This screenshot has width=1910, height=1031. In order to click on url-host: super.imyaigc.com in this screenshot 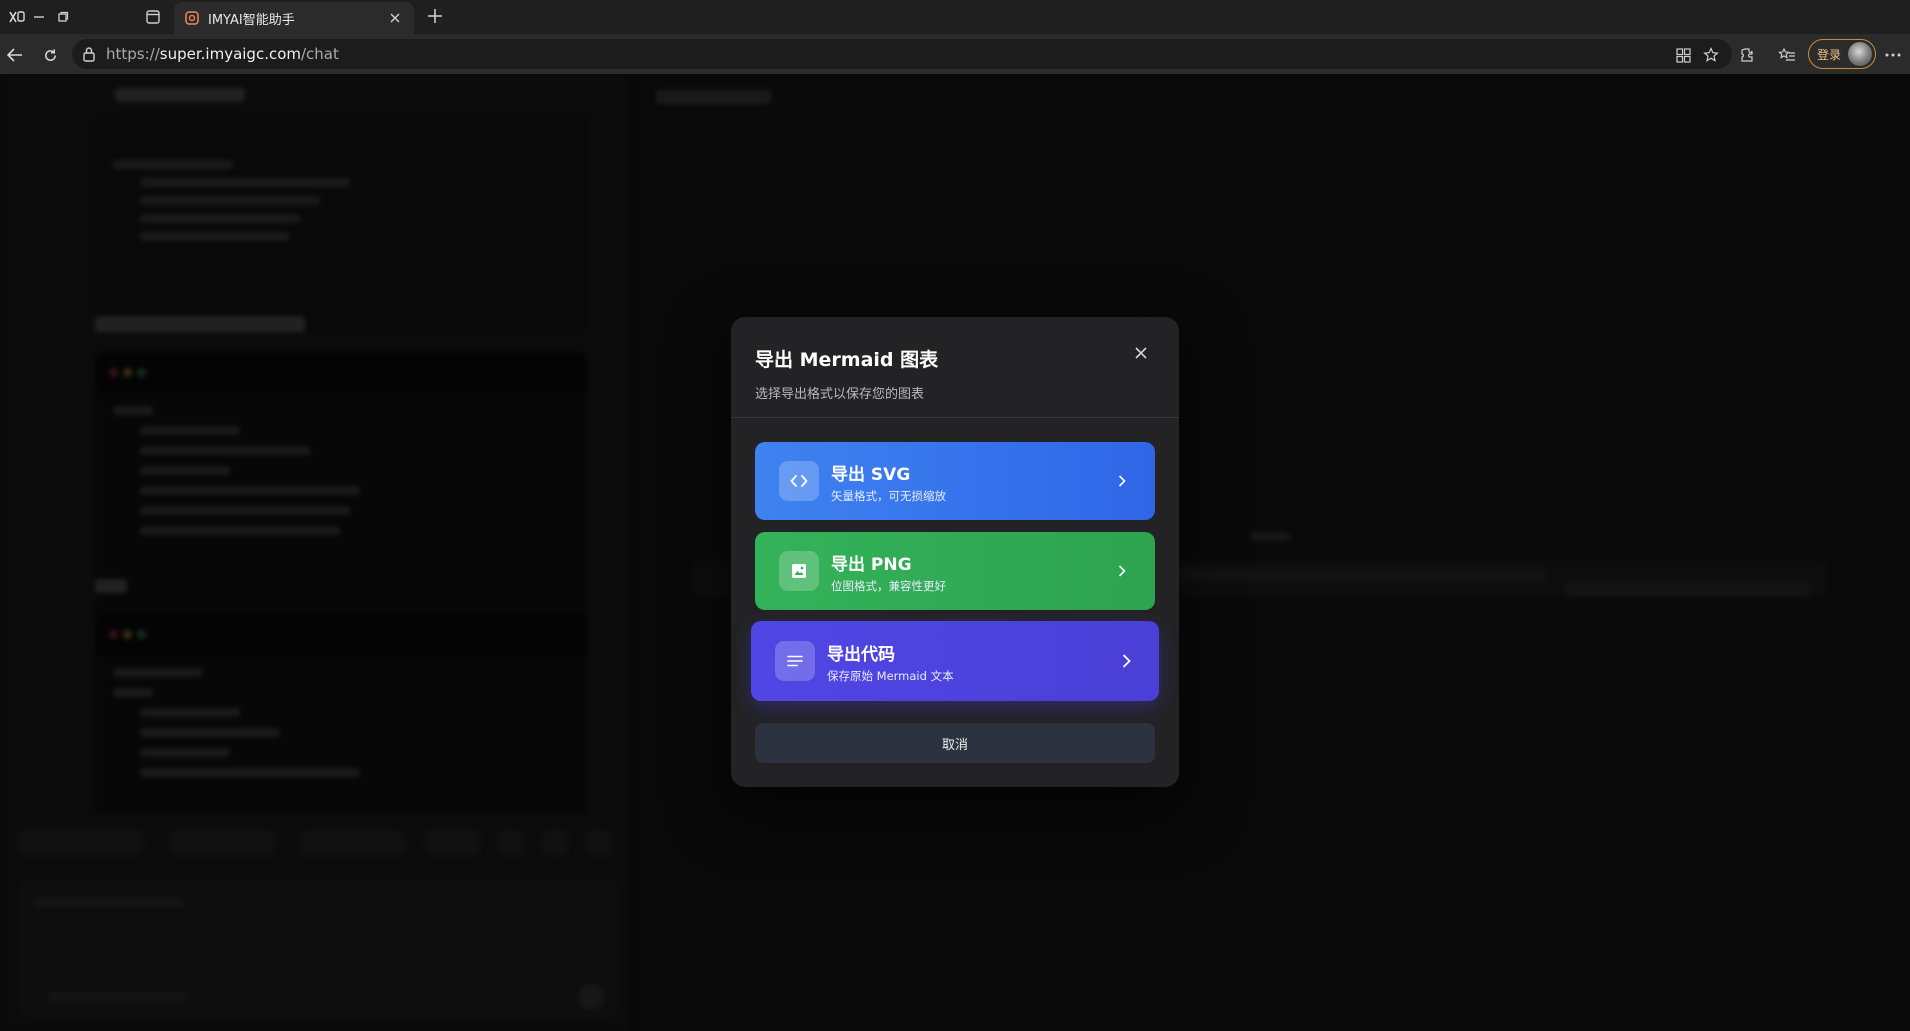, I will do `click(230, 54)`.